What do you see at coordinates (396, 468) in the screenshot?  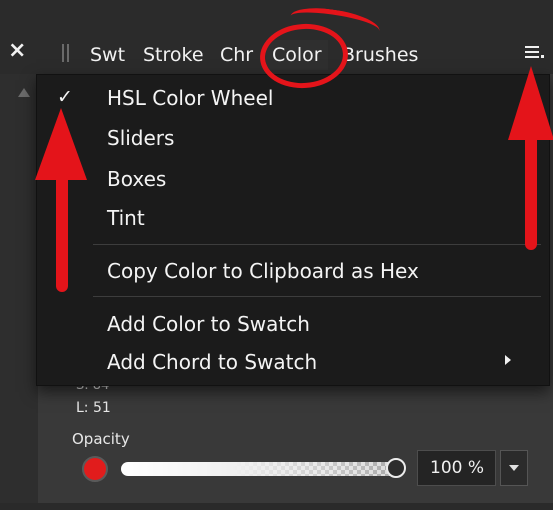 I see `opacity-slider-handle` at bounding box center [396, 468].